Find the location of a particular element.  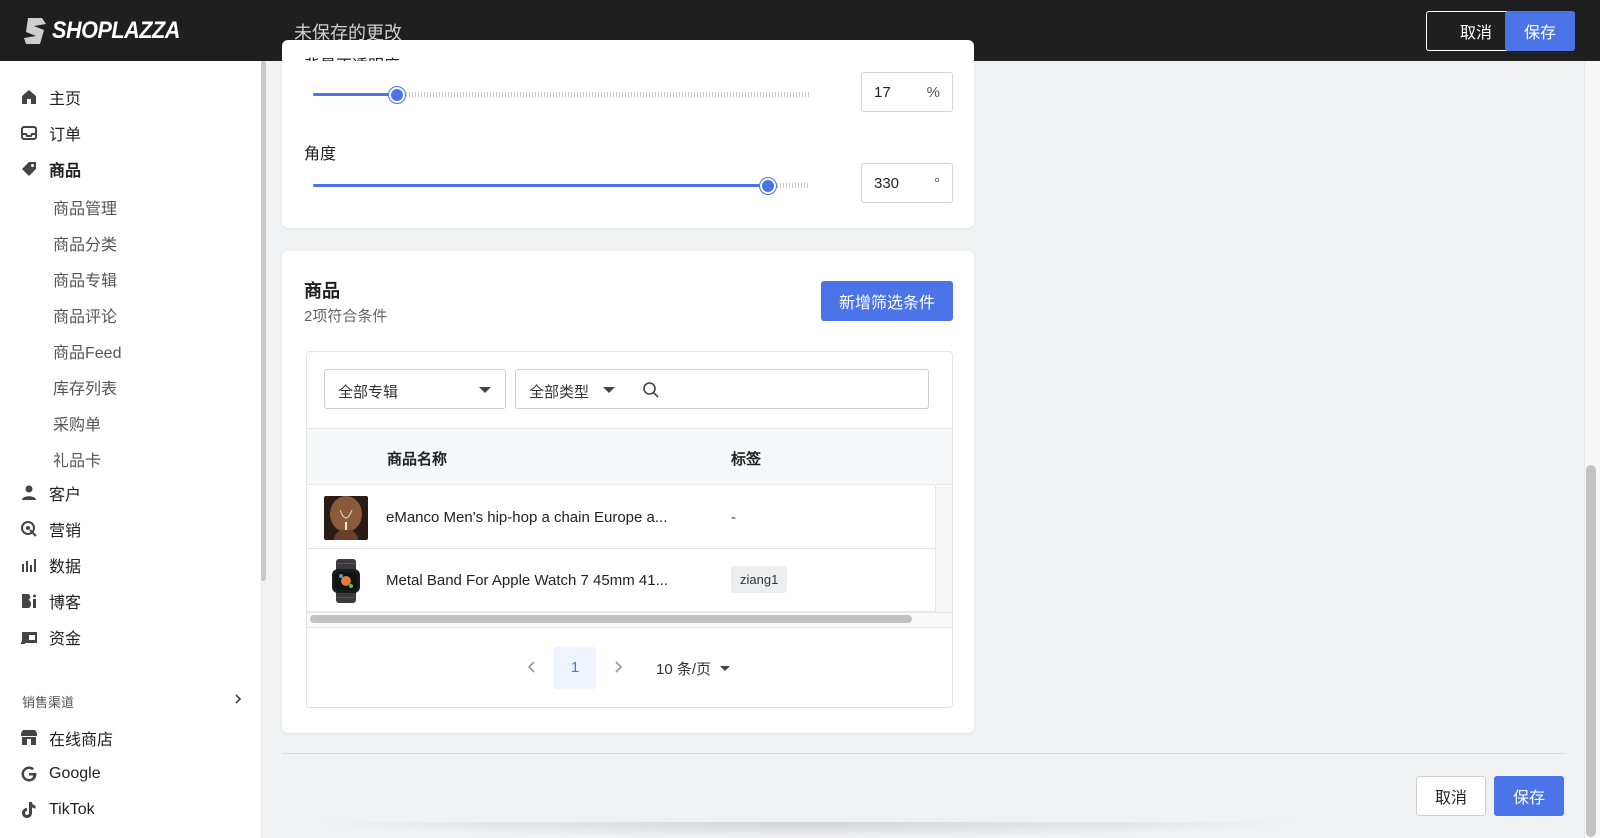

sidebar-sub-item-product-reviews: 商品评论 is located at coordinates (85, 314).